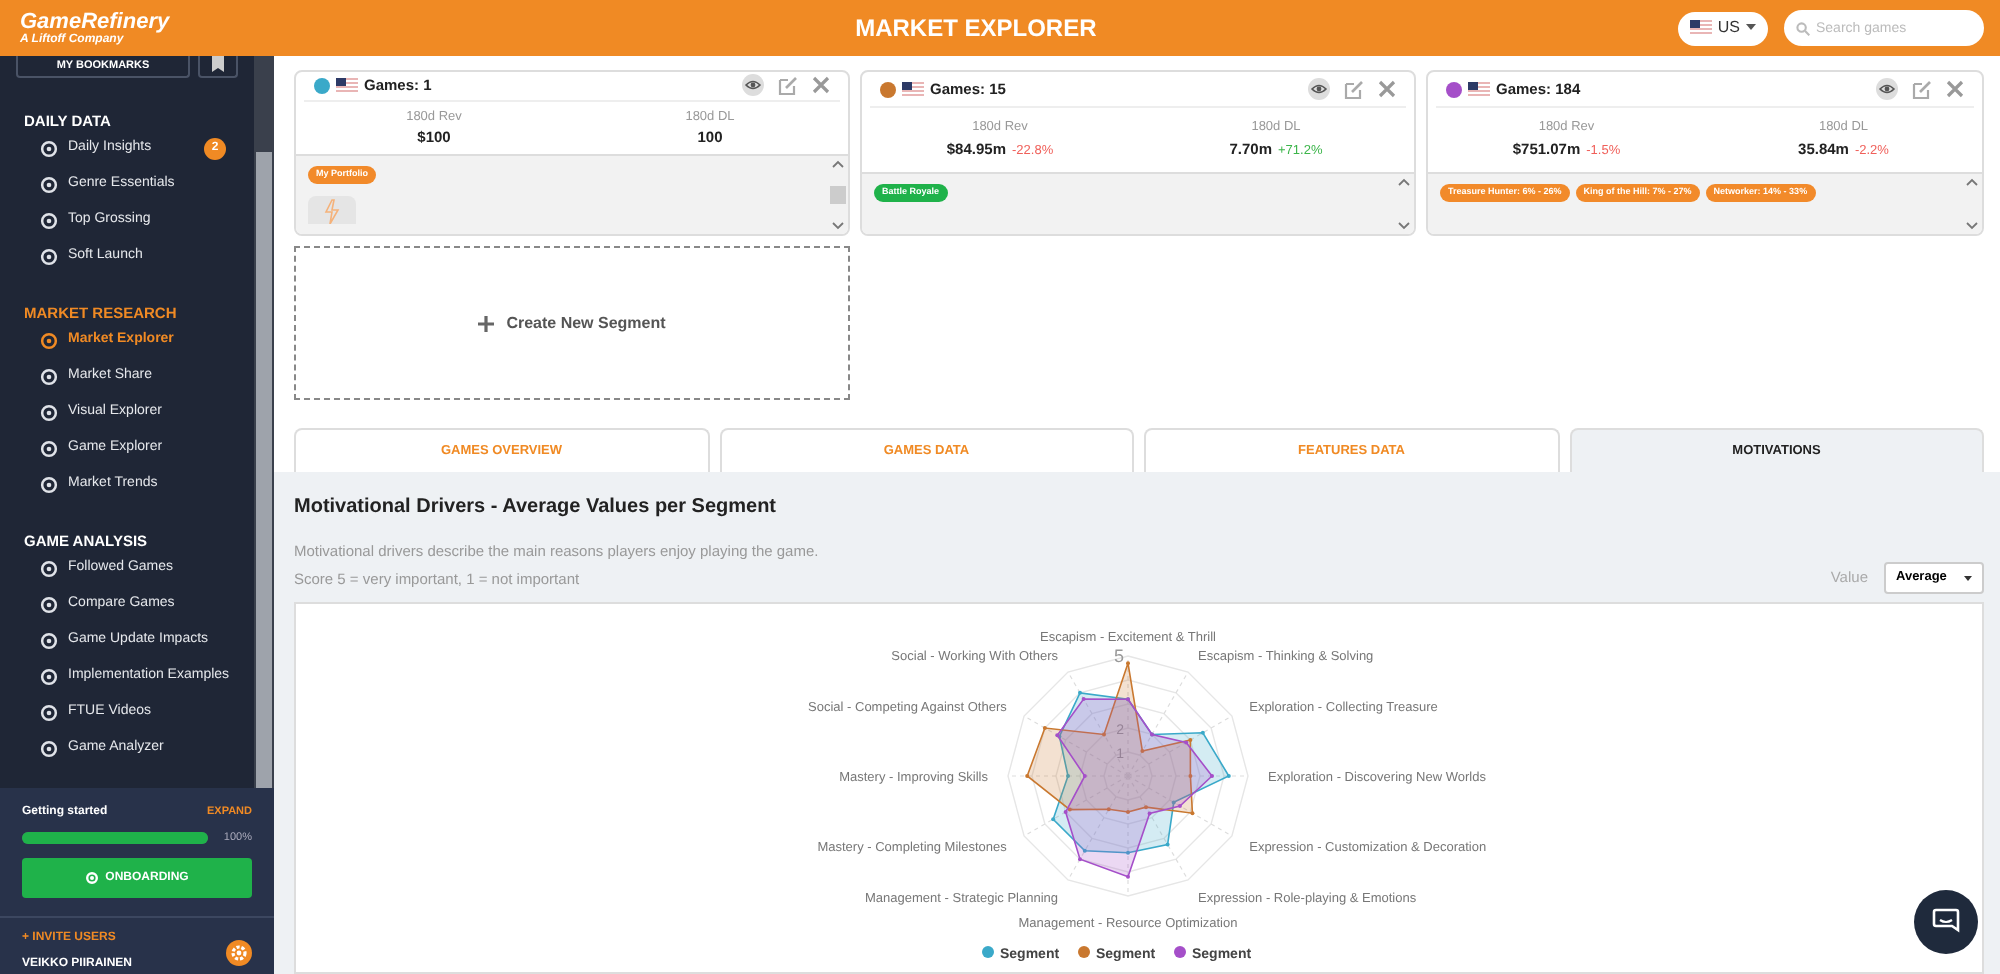  Describe the element at coordinates (239, 952) in the screenshot. I see `settings-icon` at that location.